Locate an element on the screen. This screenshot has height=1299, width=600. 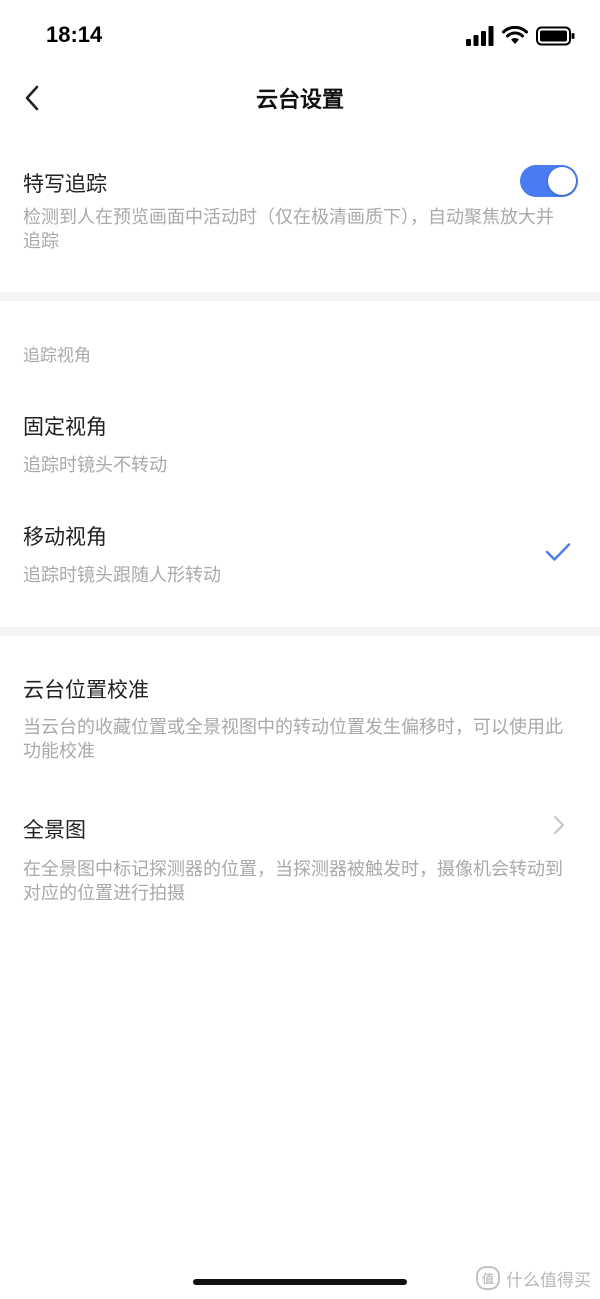
watermark: 值 什么值得买 is located at coordinates (533, 1278).